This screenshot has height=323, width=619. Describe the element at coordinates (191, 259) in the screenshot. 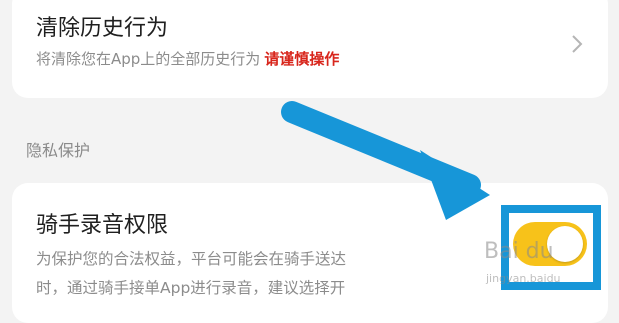

I see `rider-recording-desc-line1: 为保护您的合法权益，平台可能会在骑手送达` at that location.